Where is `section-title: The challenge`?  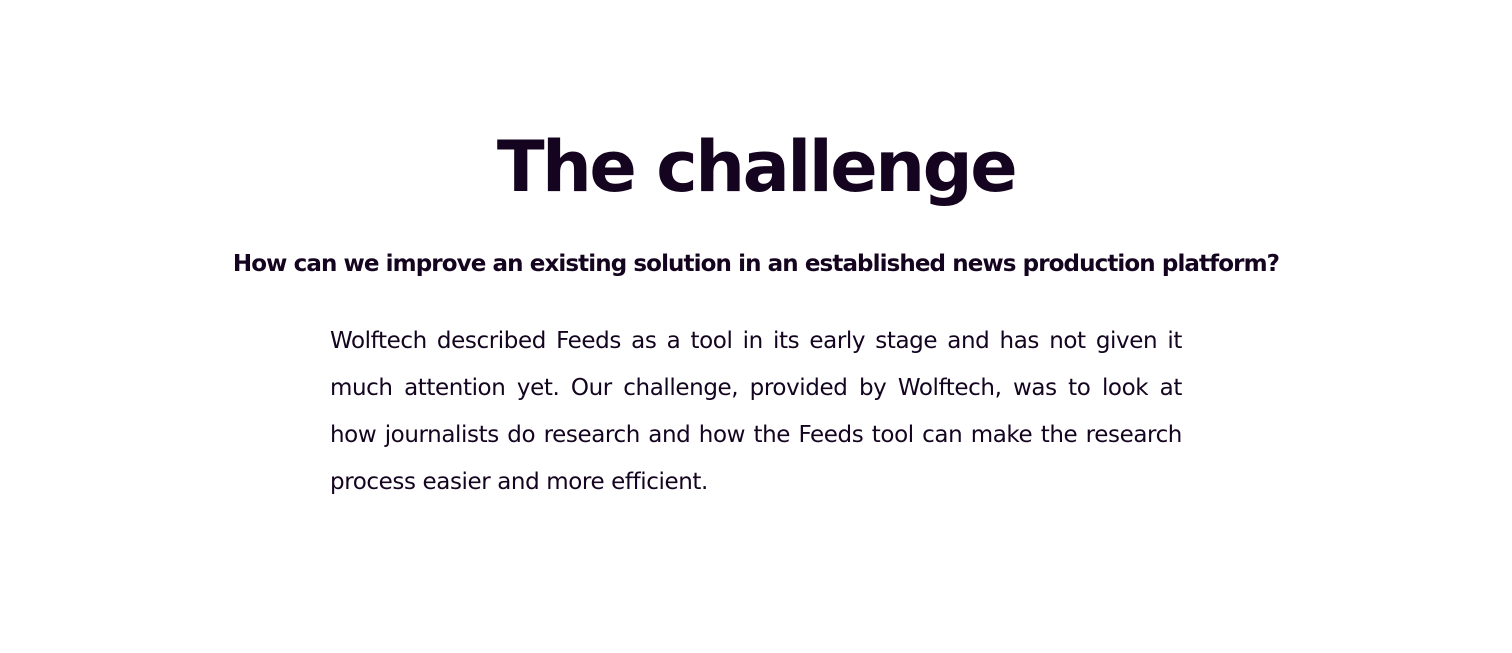 section-title: The challenge is located at coordinates (757, 167).